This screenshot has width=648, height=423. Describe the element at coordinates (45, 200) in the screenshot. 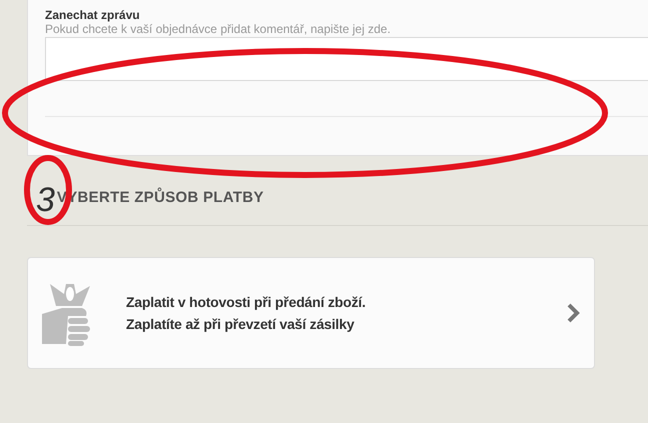

I see `step-number: 3` at that location.